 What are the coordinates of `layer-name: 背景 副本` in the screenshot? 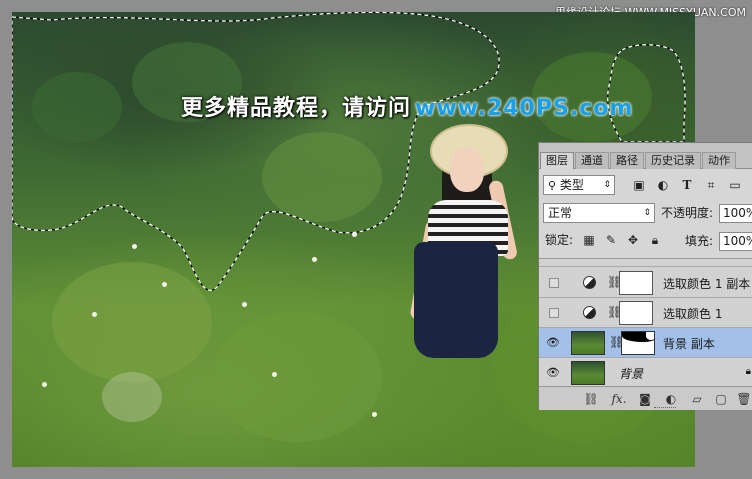 It's located at (689, 343).